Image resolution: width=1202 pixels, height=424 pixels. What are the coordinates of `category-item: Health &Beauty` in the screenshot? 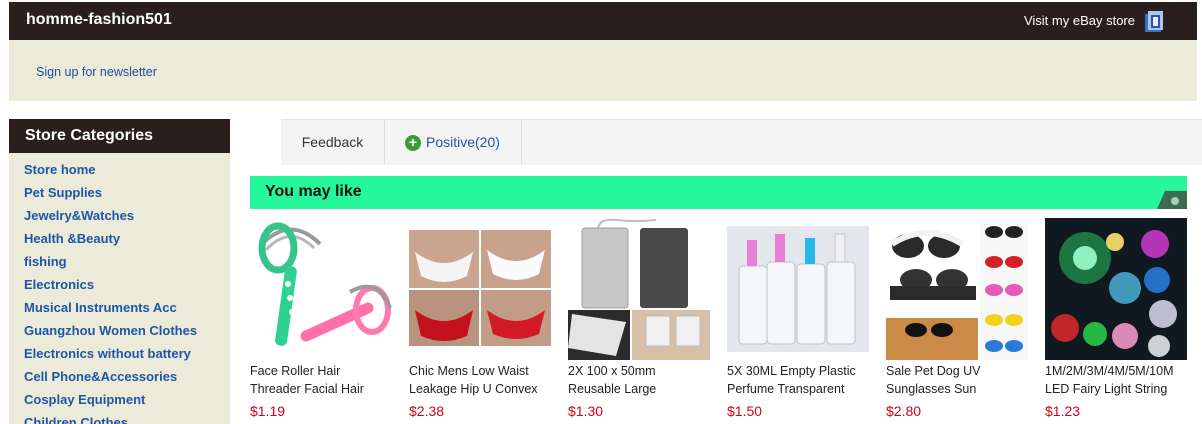 It's located at (127, 241).